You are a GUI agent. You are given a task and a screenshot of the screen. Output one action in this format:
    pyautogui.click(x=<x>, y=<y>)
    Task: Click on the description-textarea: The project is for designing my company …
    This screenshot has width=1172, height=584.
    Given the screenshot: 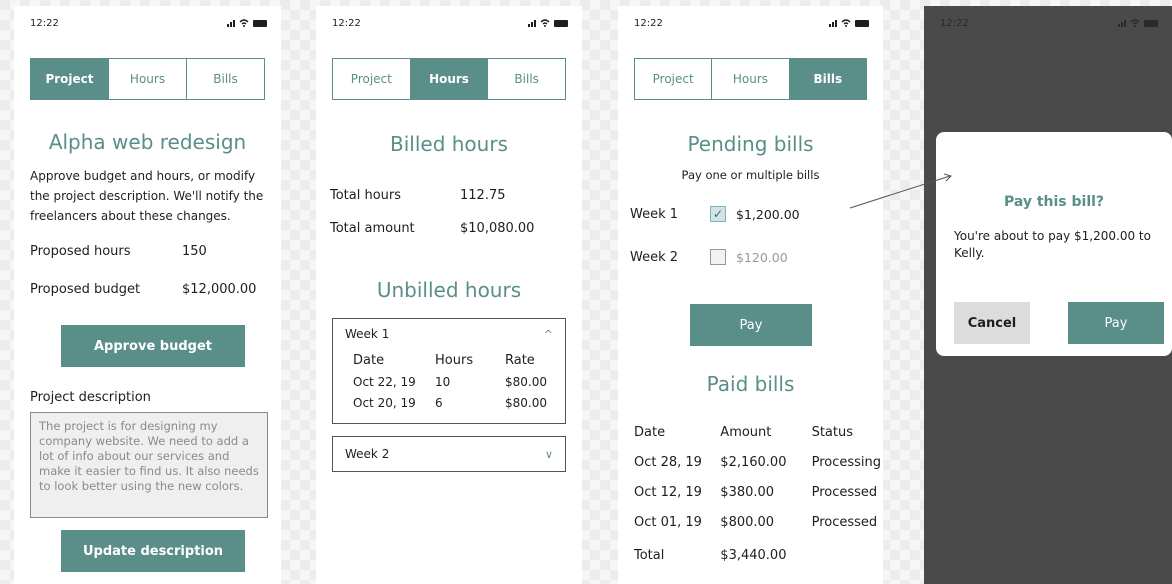 What is the action you would take?
    pyautogui.click(x=149, y=465)
    